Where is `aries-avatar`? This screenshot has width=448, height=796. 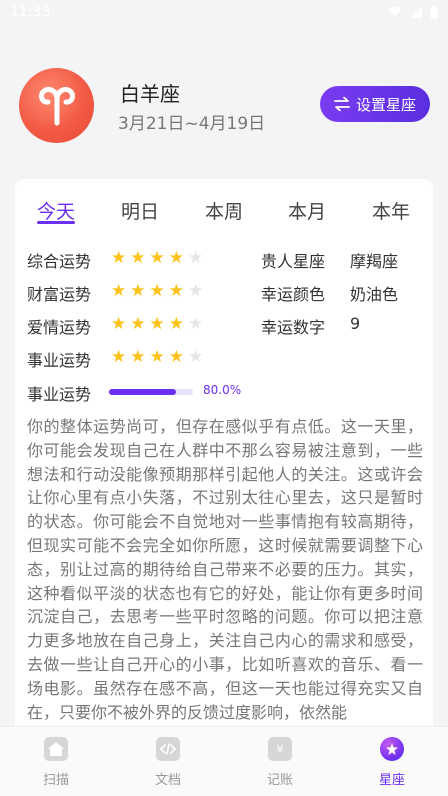
aries-avatar is located at coordinates (56, 105).